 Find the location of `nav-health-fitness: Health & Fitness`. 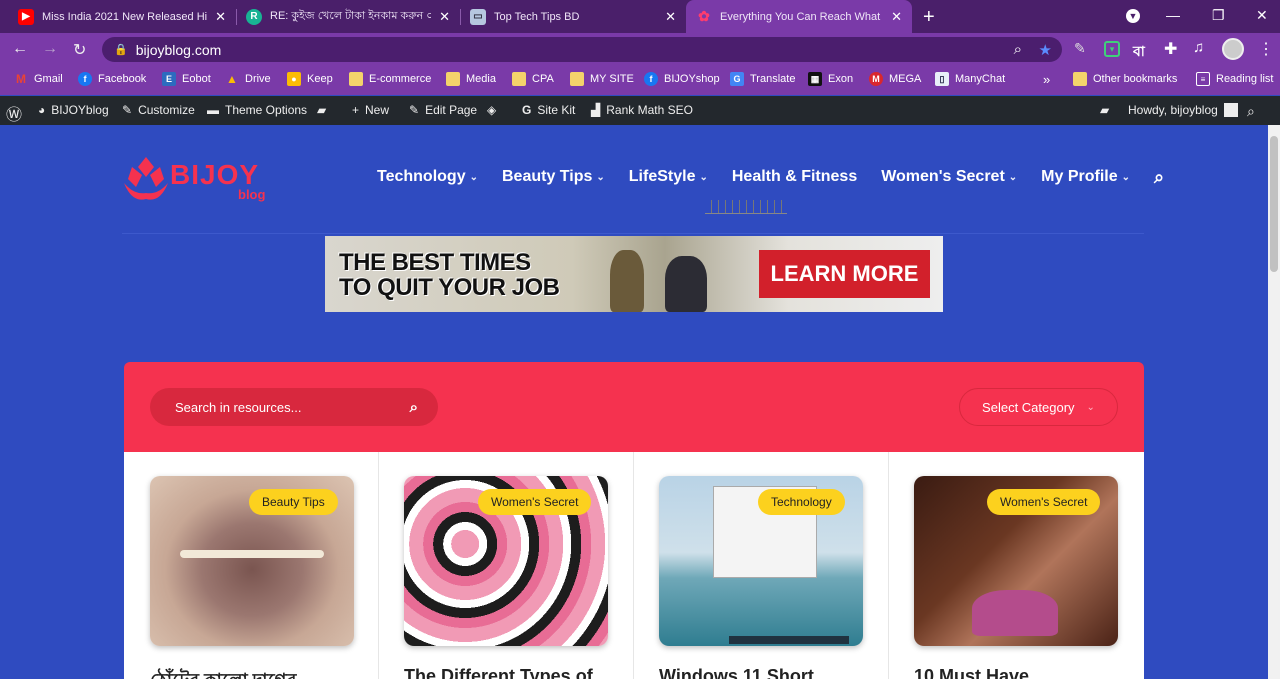

nav-health-fitness: Health & Fitness is located at coordinates (794, 177).